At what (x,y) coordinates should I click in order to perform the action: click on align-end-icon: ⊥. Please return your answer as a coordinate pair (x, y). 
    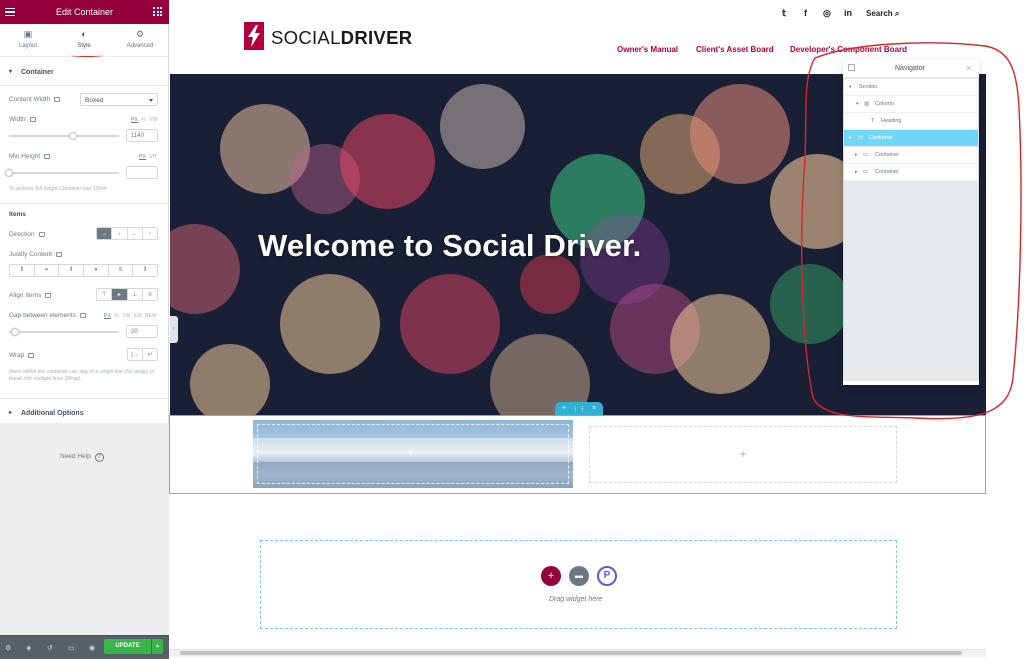
    Looking at the image, I should click on (135, 294).